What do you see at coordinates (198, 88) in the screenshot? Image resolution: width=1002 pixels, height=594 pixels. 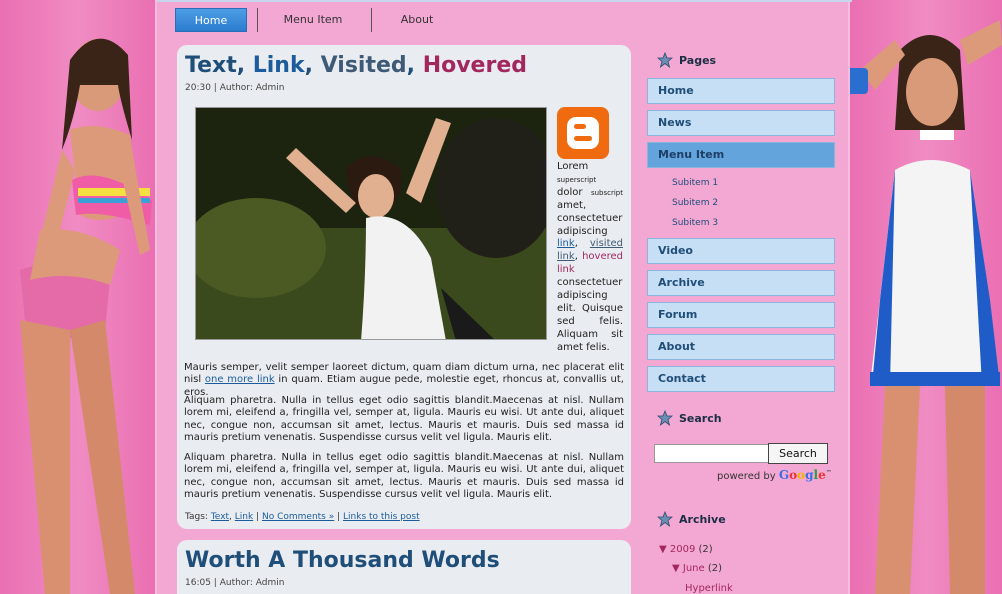 I see `post-time: 20:30` at bounding box center [198, 88].